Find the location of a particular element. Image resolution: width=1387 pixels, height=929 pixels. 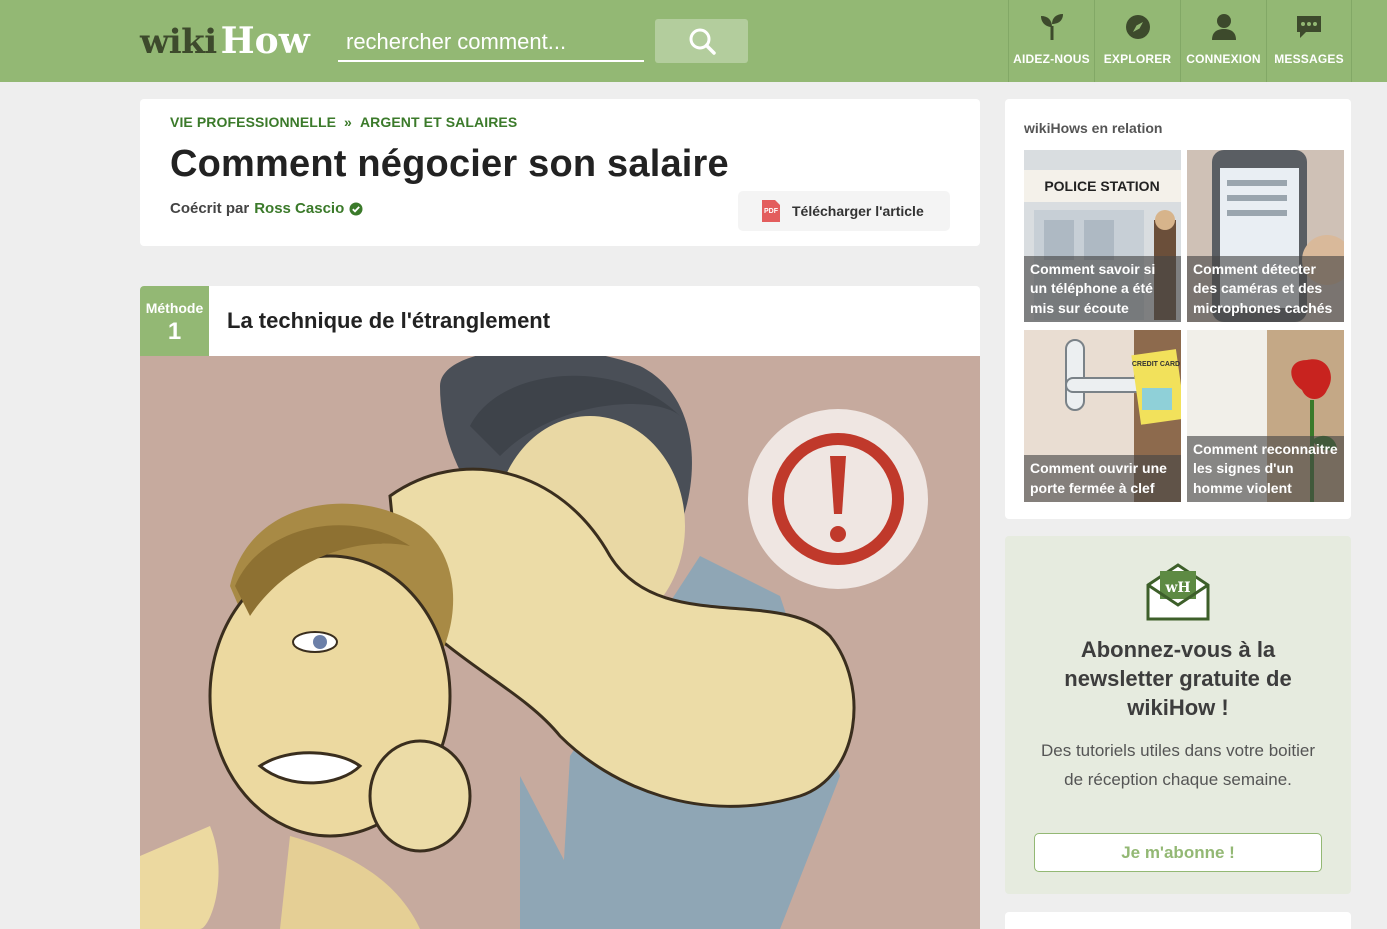

method-label: Méthode is located at coordinates (174, 308).